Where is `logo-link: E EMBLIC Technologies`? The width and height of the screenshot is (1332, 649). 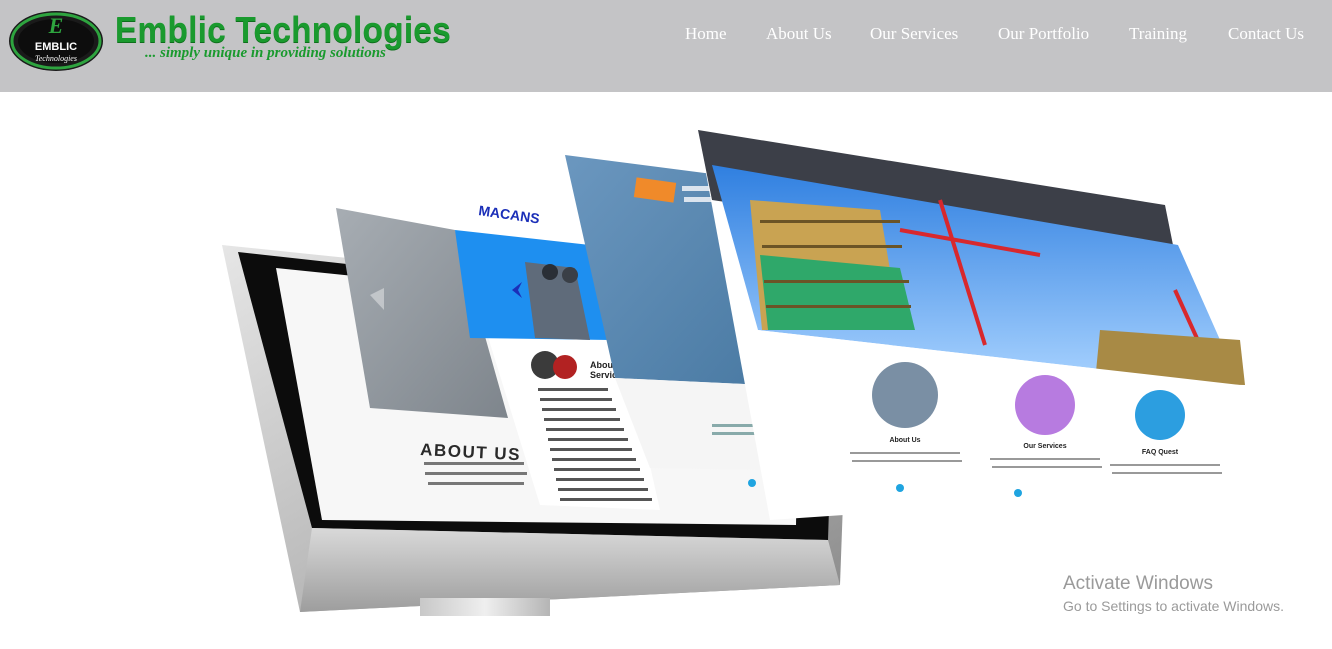 logo-link: E EMBLIC Technologies is located at coordinates (56, 41).